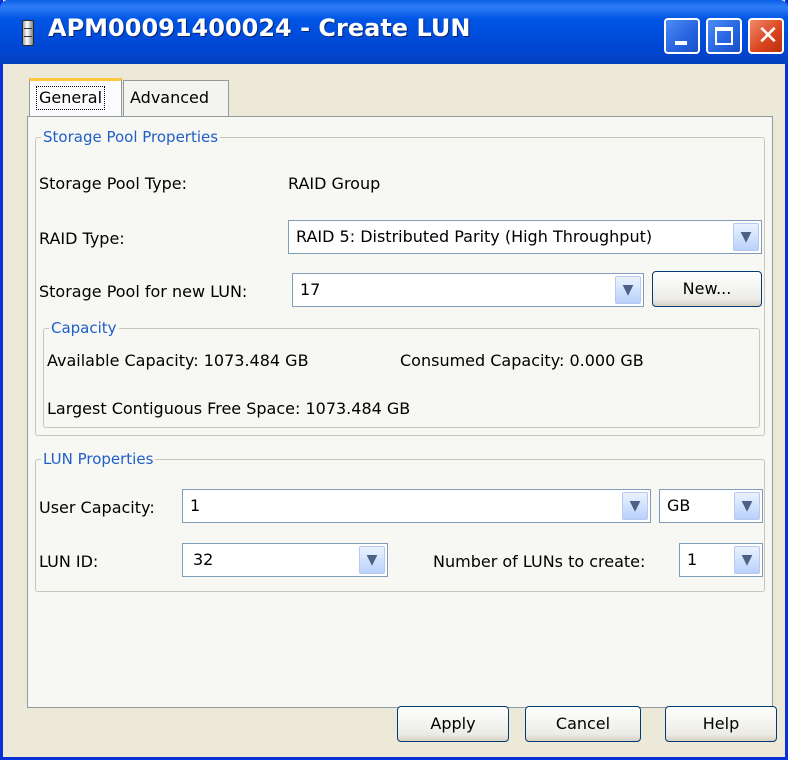  I want to click on lun-id-select: 32 ▼, so click(285, 560).